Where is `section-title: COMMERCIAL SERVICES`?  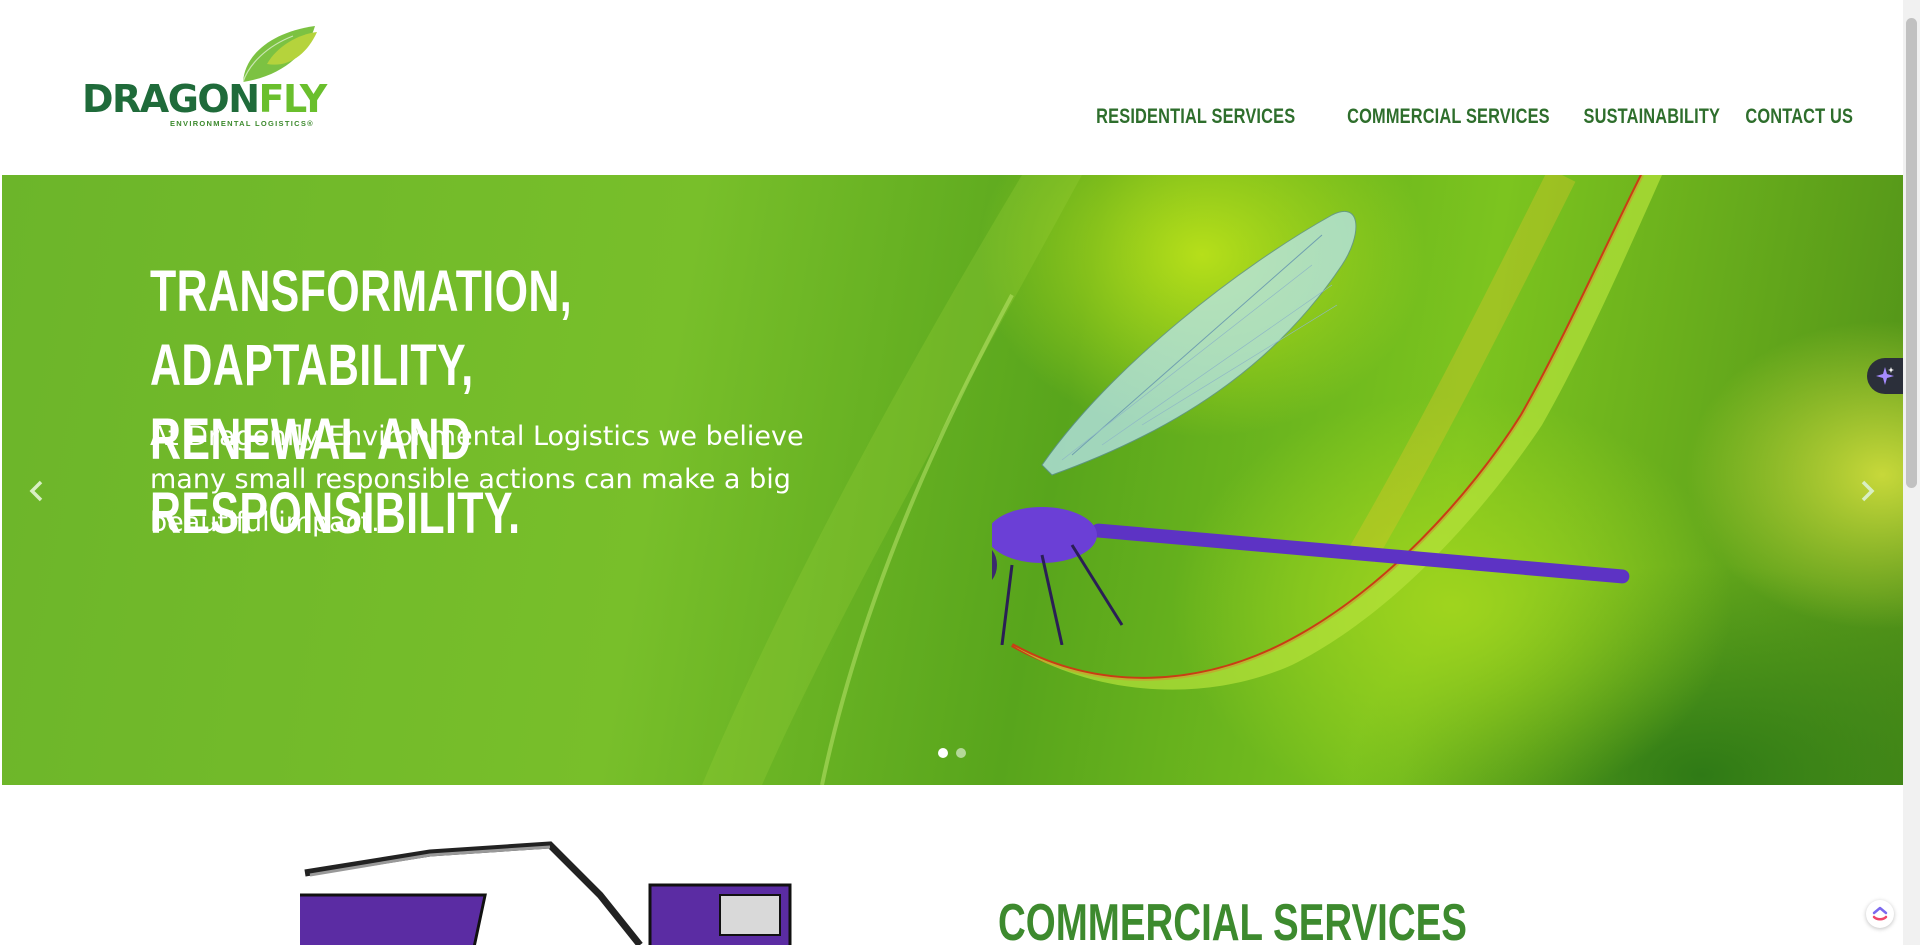 section-title: COMMERCIAL SERVICES is located at coordinates (1232, 919).